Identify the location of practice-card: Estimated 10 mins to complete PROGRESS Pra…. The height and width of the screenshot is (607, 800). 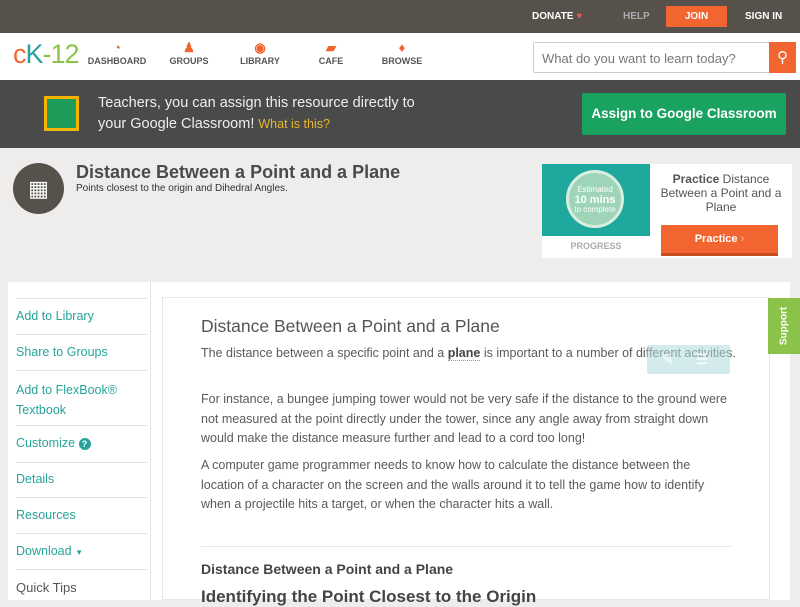
(667, 211).